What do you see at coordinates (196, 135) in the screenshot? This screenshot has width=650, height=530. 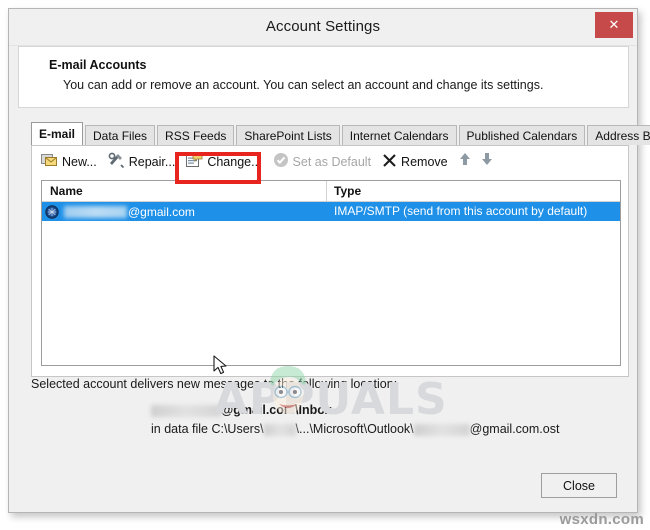 I see `tab-rss-feeds: RSS Feeds` at bounding box center [196, 135].